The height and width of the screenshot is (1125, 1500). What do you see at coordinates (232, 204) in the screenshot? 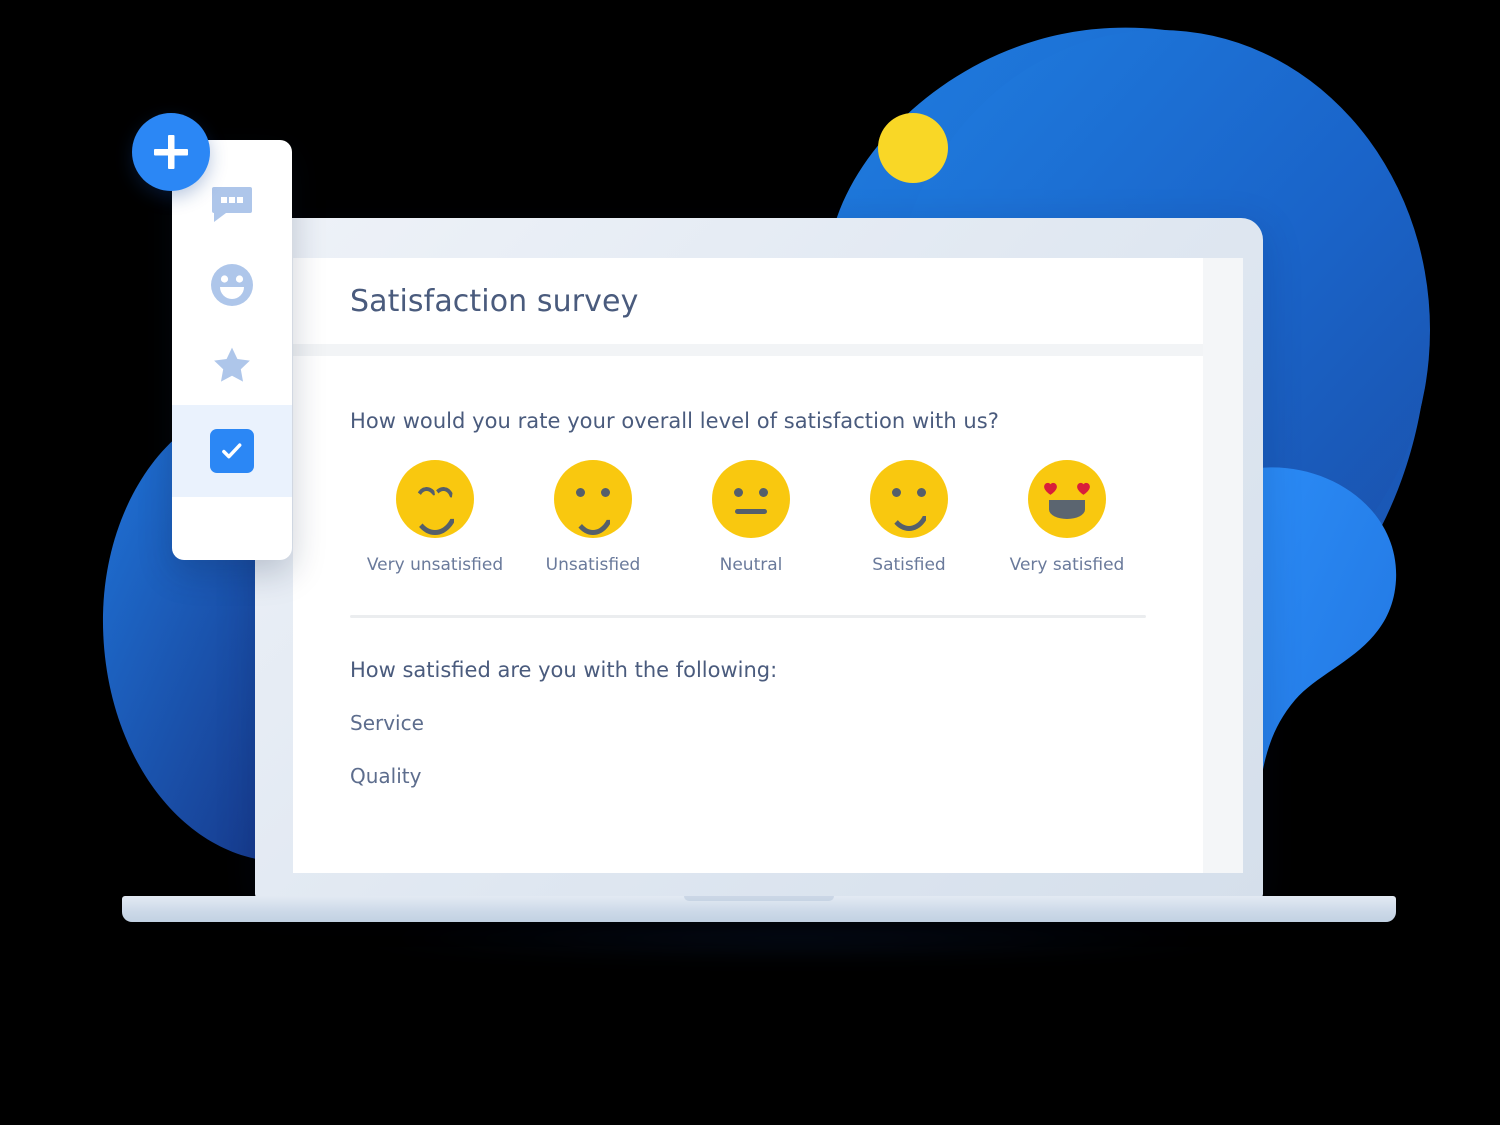
I see `chat-bubble-icon` at bounding box center [232, 204].